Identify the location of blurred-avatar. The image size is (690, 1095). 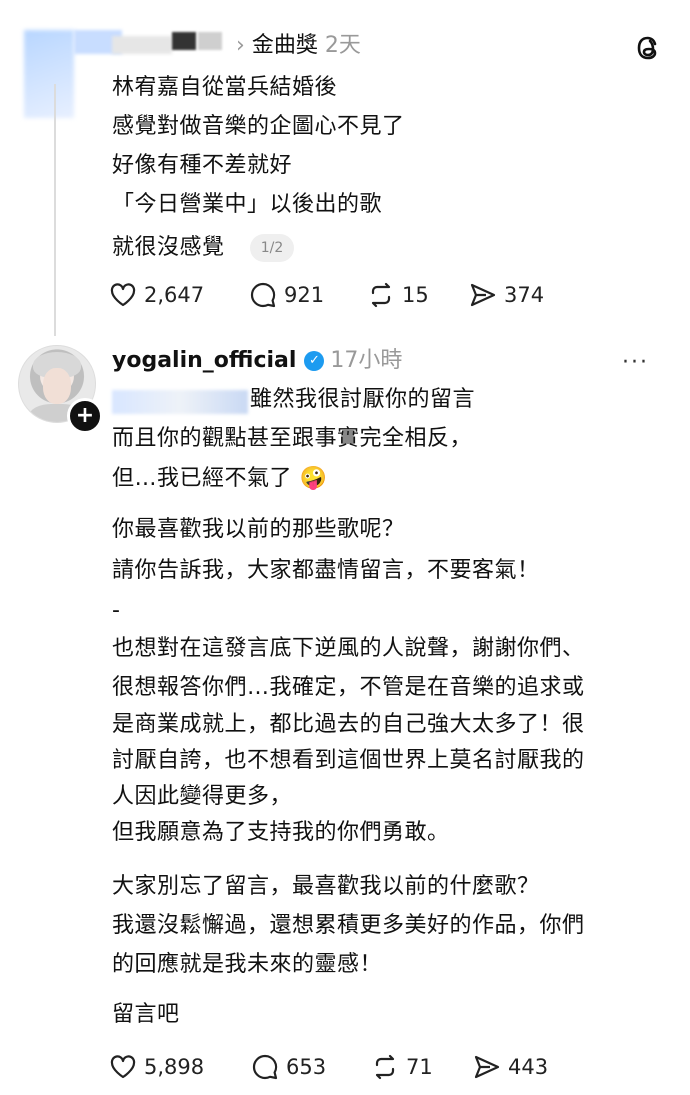
(49, 74).